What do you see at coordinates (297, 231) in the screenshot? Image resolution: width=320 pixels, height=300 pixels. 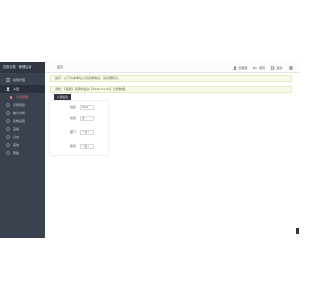 I see `scrollbar-thumb` at bounding box center [297, 231].